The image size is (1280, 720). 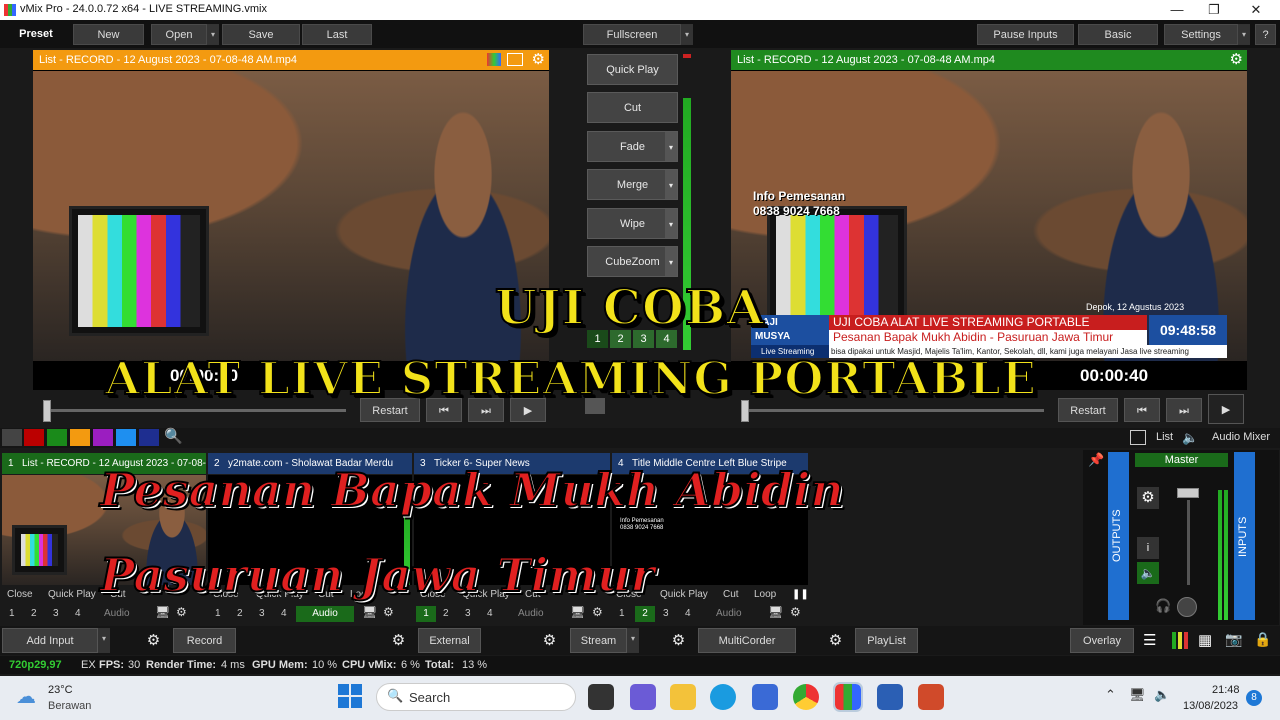 What do you see at coordinates (1188, 493) in the screenshot?
I see `master-volume-handle` at bounding box center [1188, 493].